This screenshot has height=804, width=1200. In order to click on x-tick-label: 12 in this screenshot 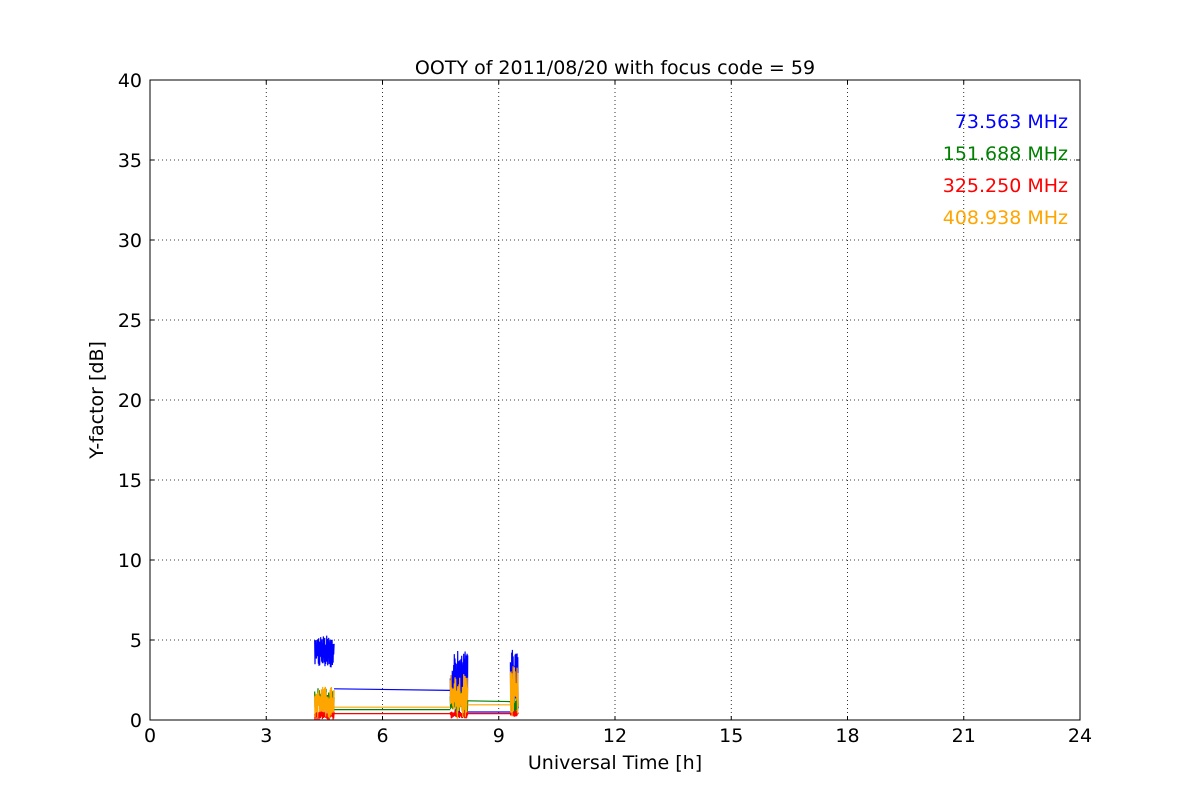, I will do `click(615, 736)`.